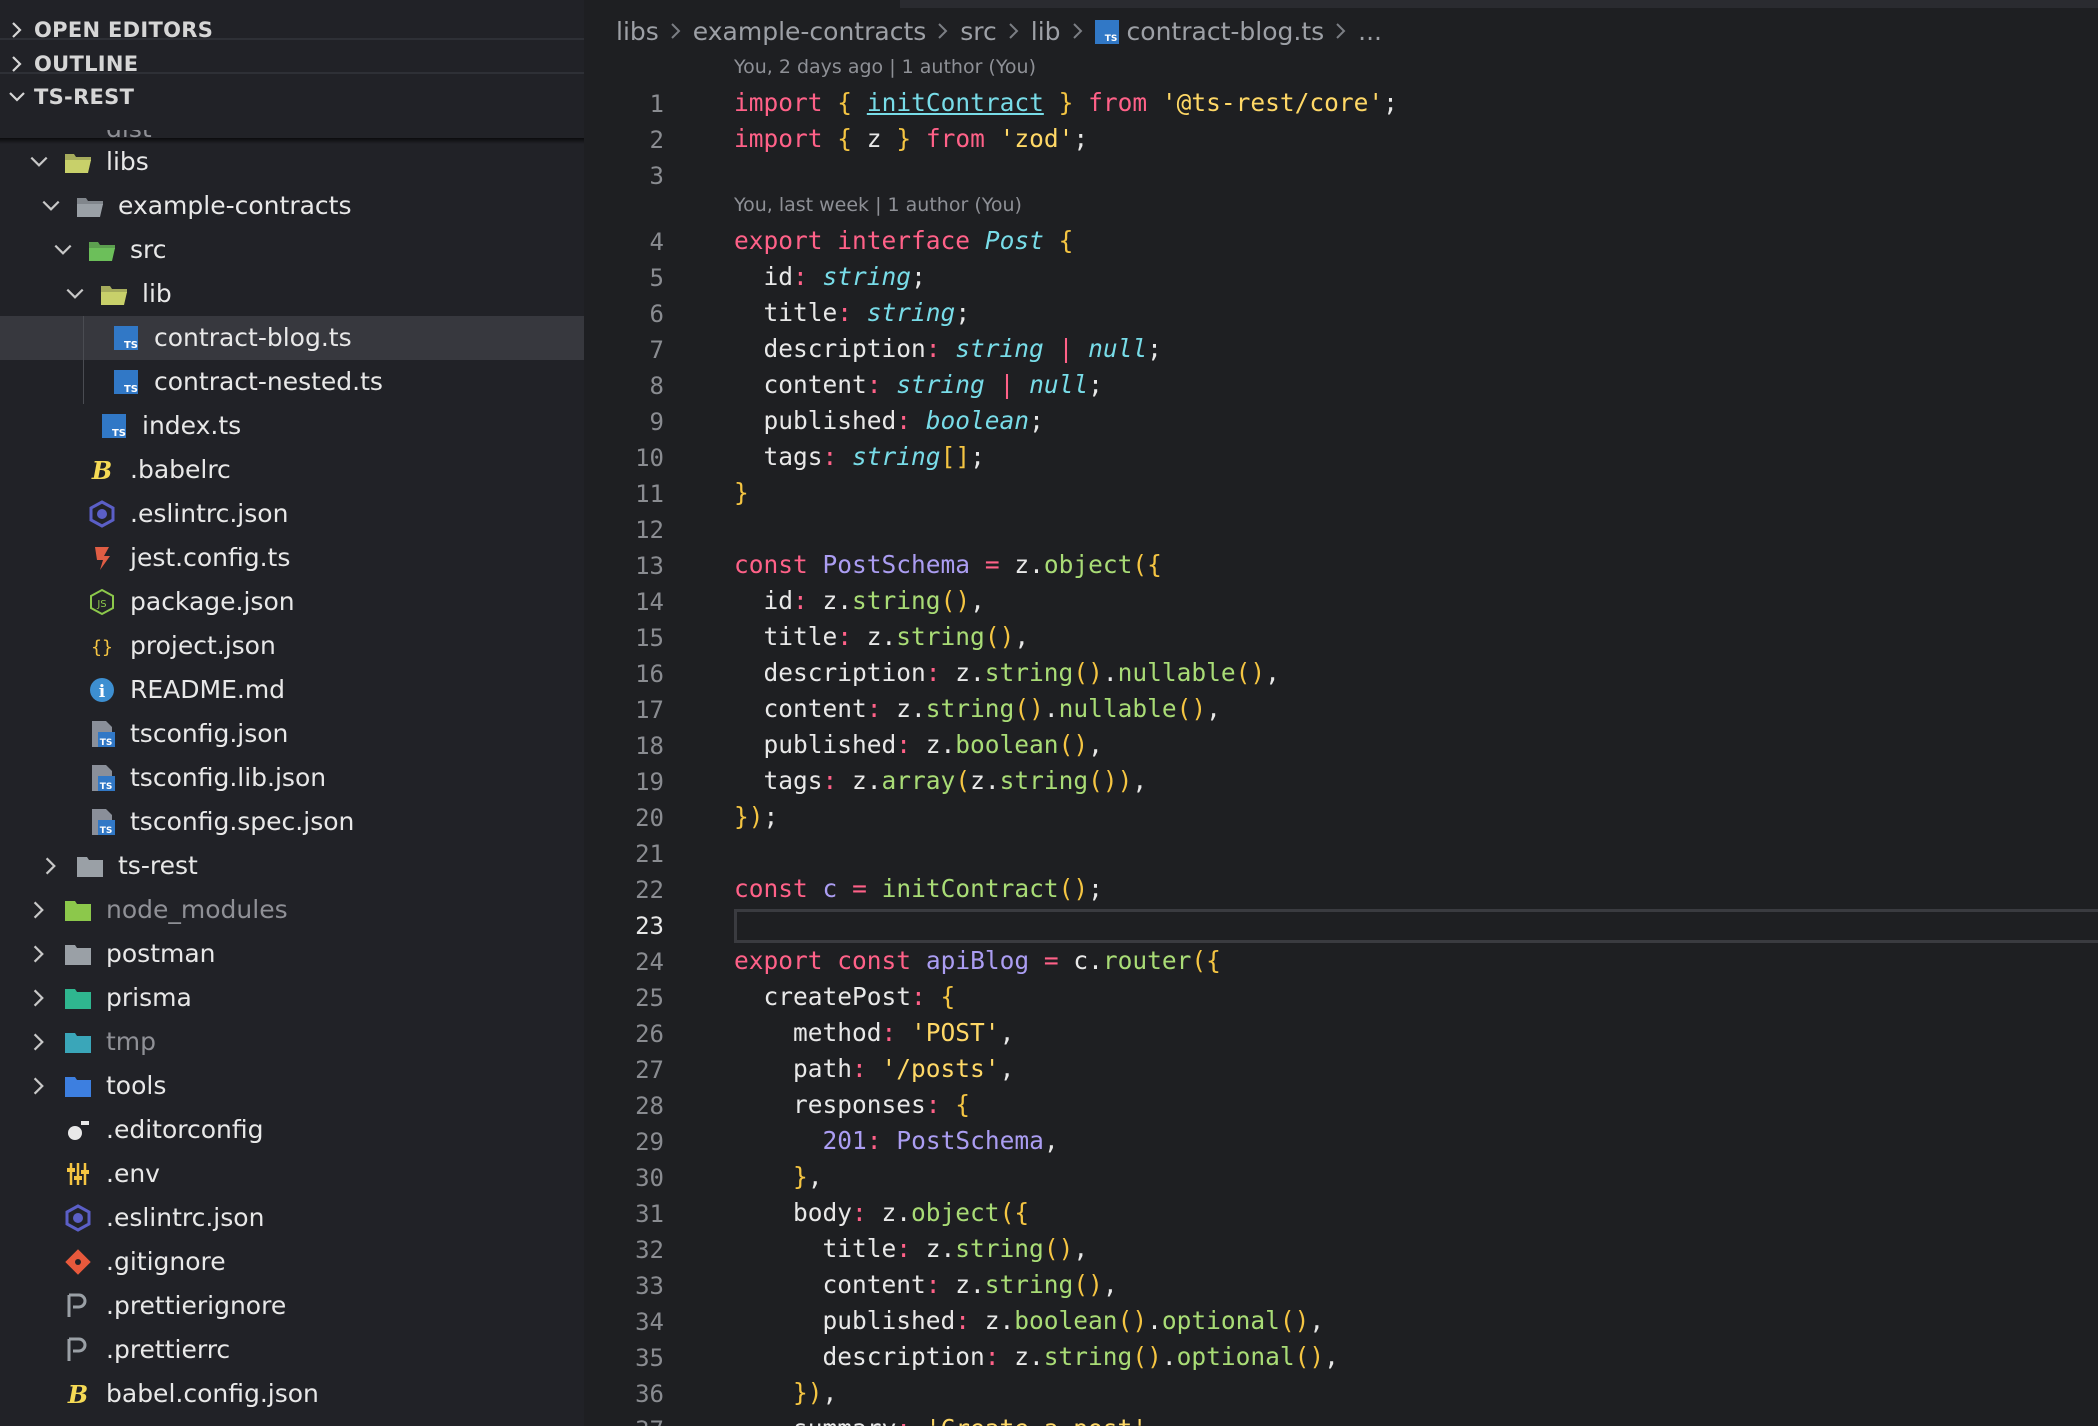 The width and height of the screenshot is (2098, 1426). I want to click on tree-folder: postman, so click(292, 954).